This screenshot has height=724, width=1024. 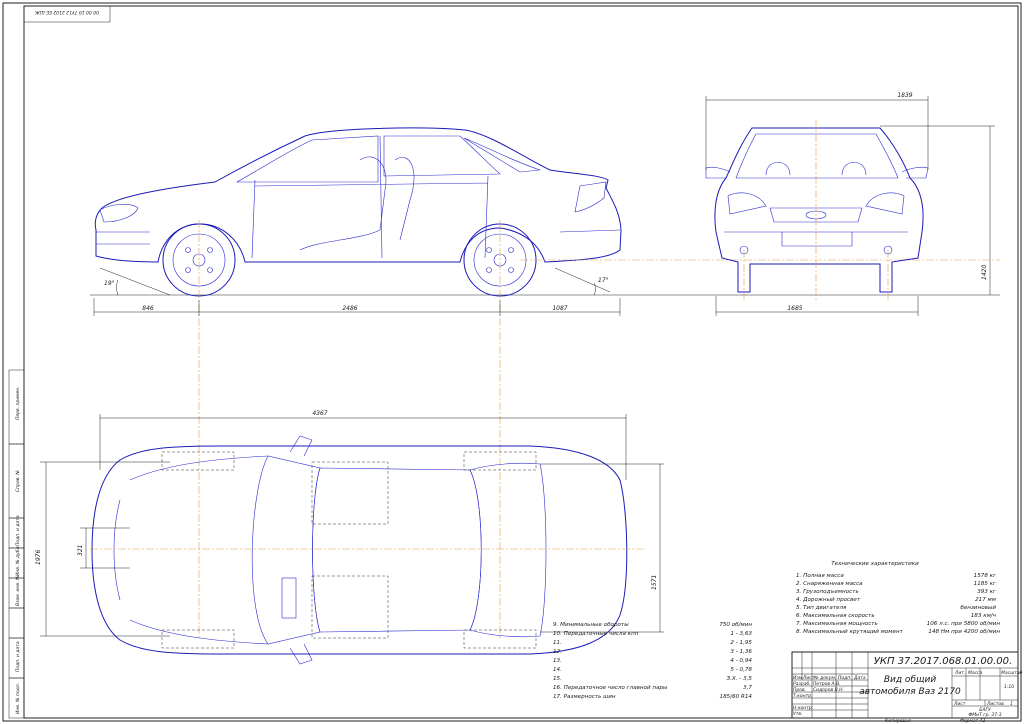 What do you see at coordinates (828, 690) in the screenshot?
I see `tb-name-checker: Сидоров В.Н.` at bounding box center [828, 690].